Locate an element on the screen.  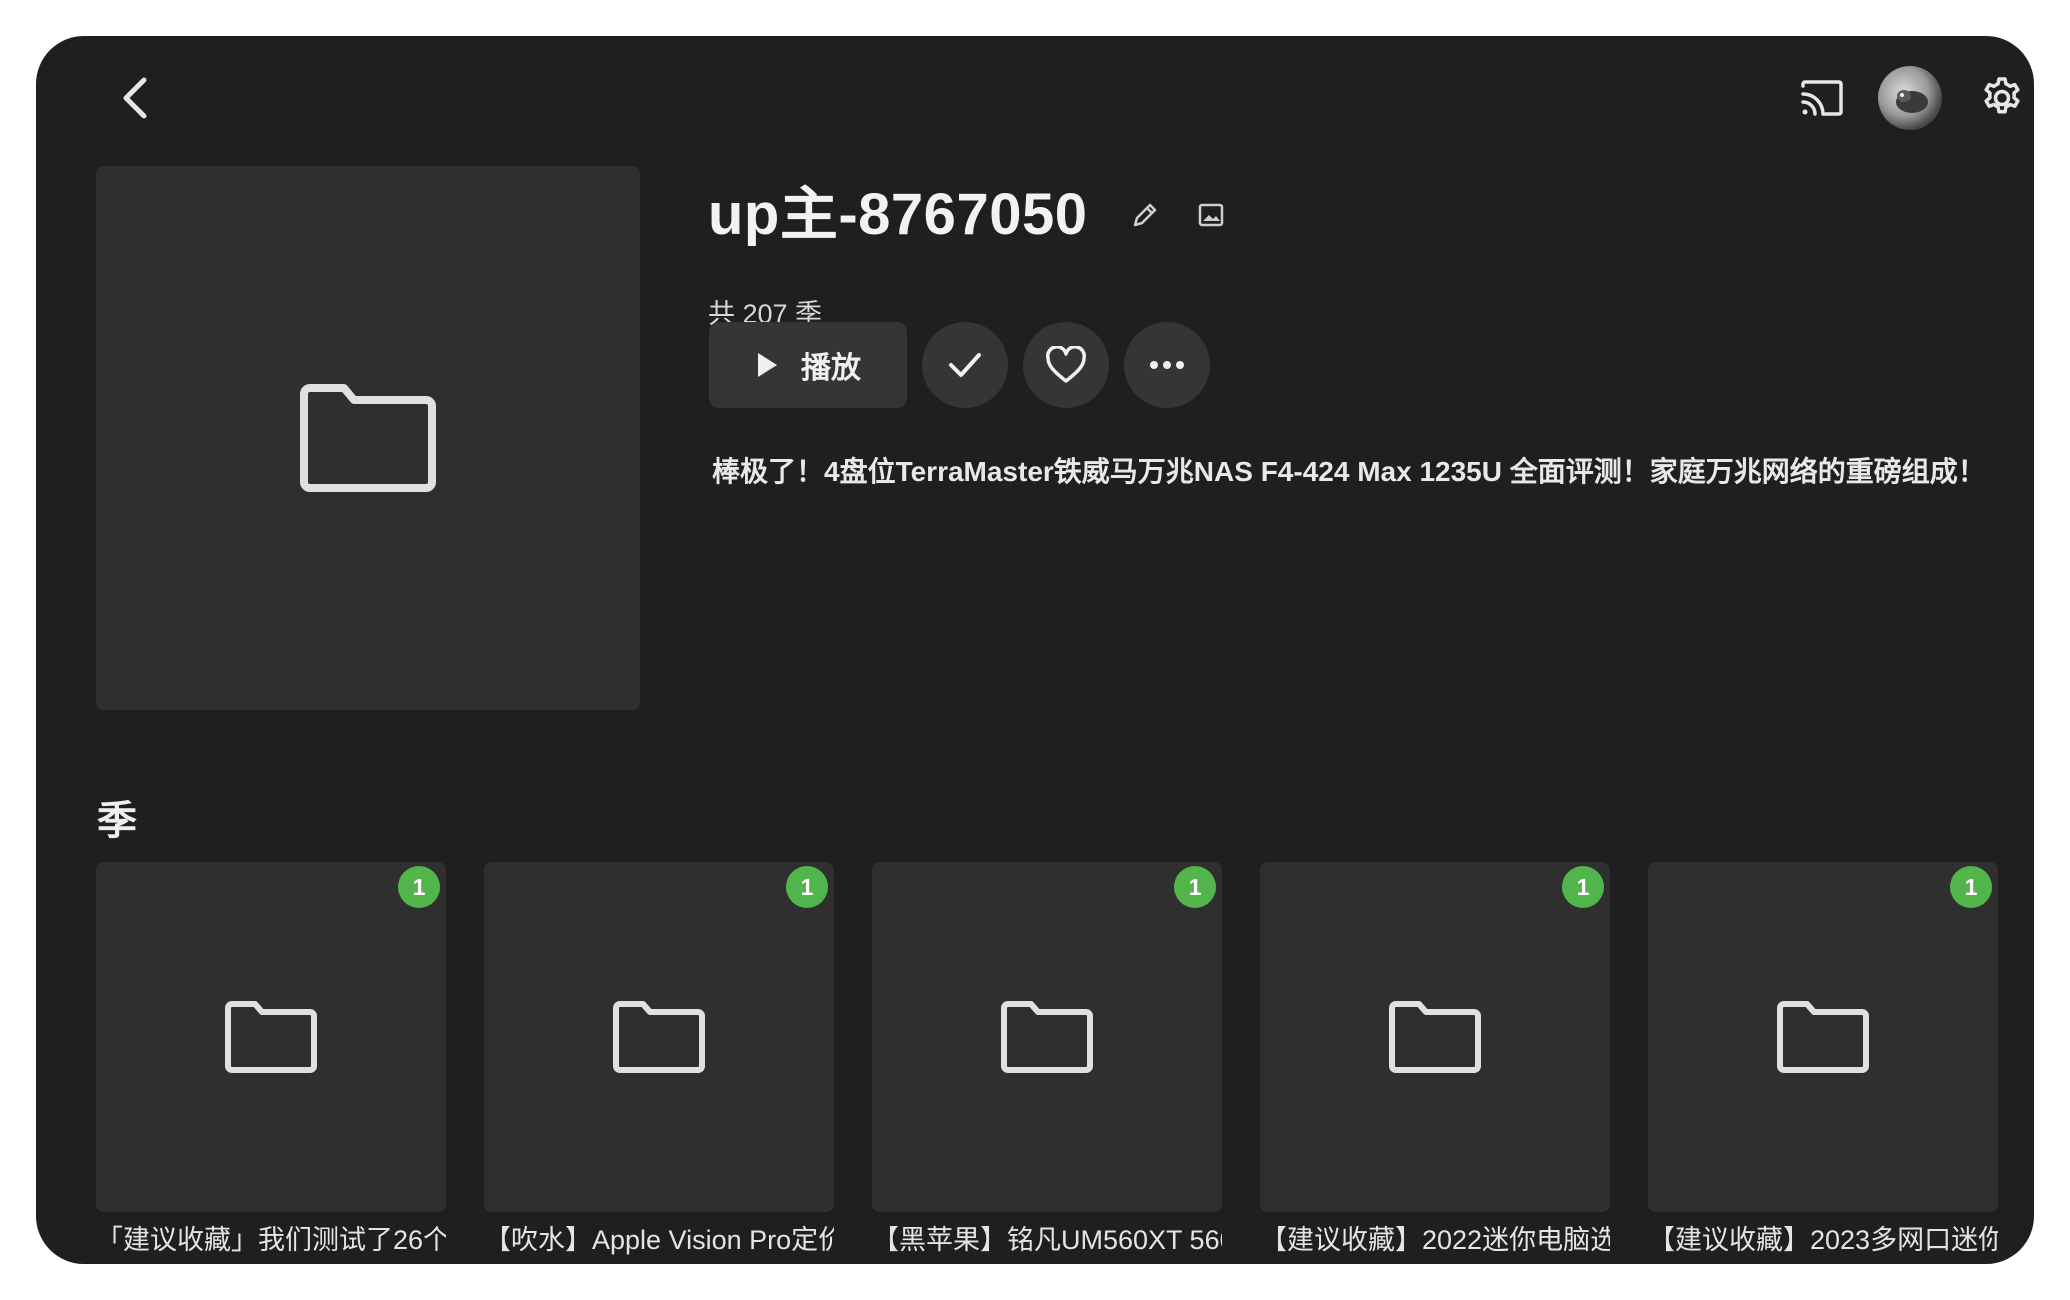
cover-image is located at coordinates (368, 438).